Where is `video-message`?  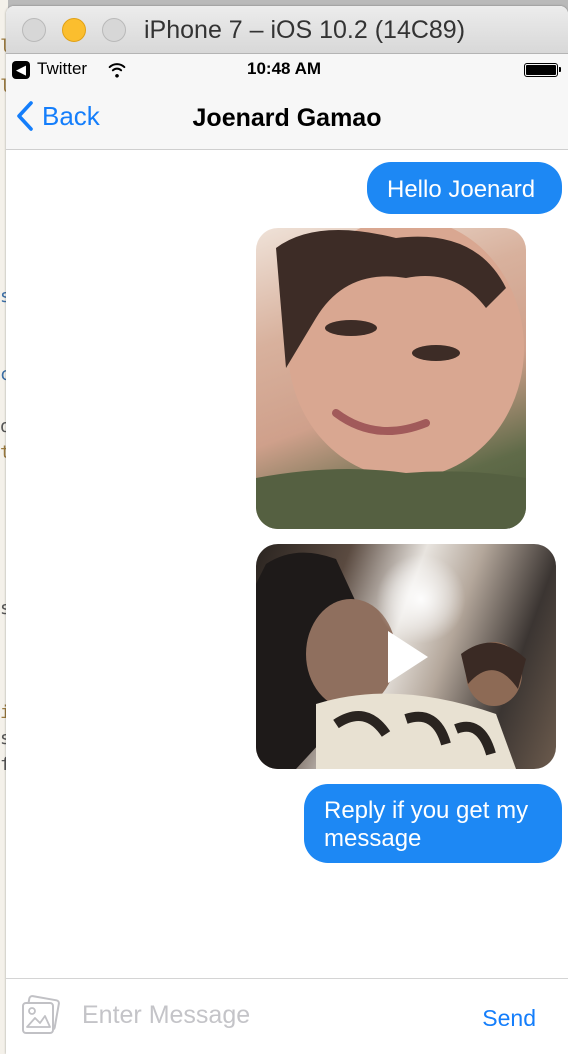
video-message is located at coordinates (406, 656).